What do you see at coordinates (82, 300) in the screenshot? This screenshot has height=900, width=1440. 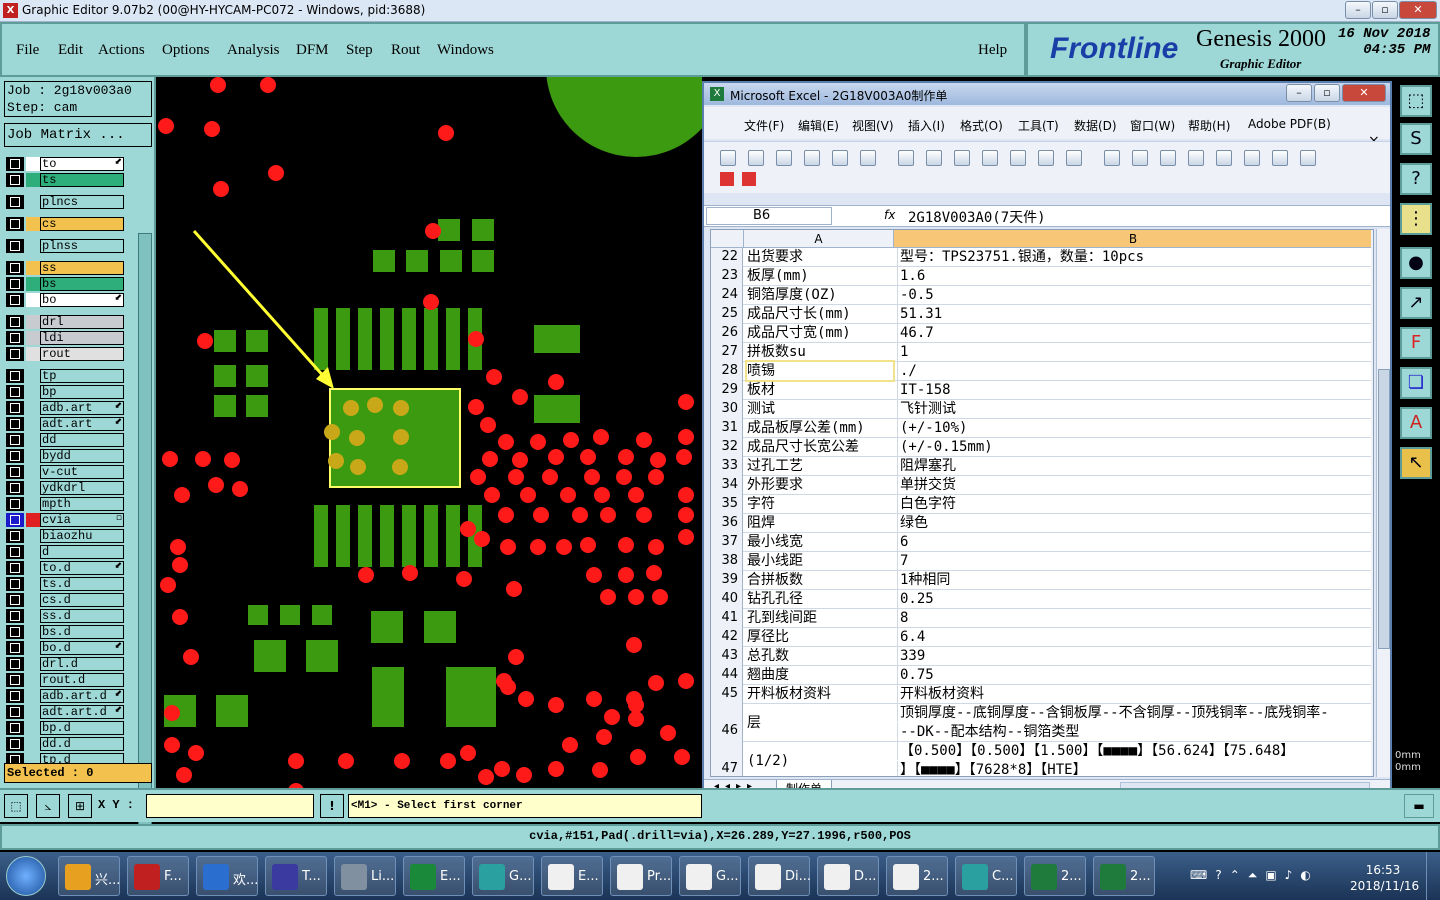 I see `layer-name: bo` at bounding box center [82, 300].